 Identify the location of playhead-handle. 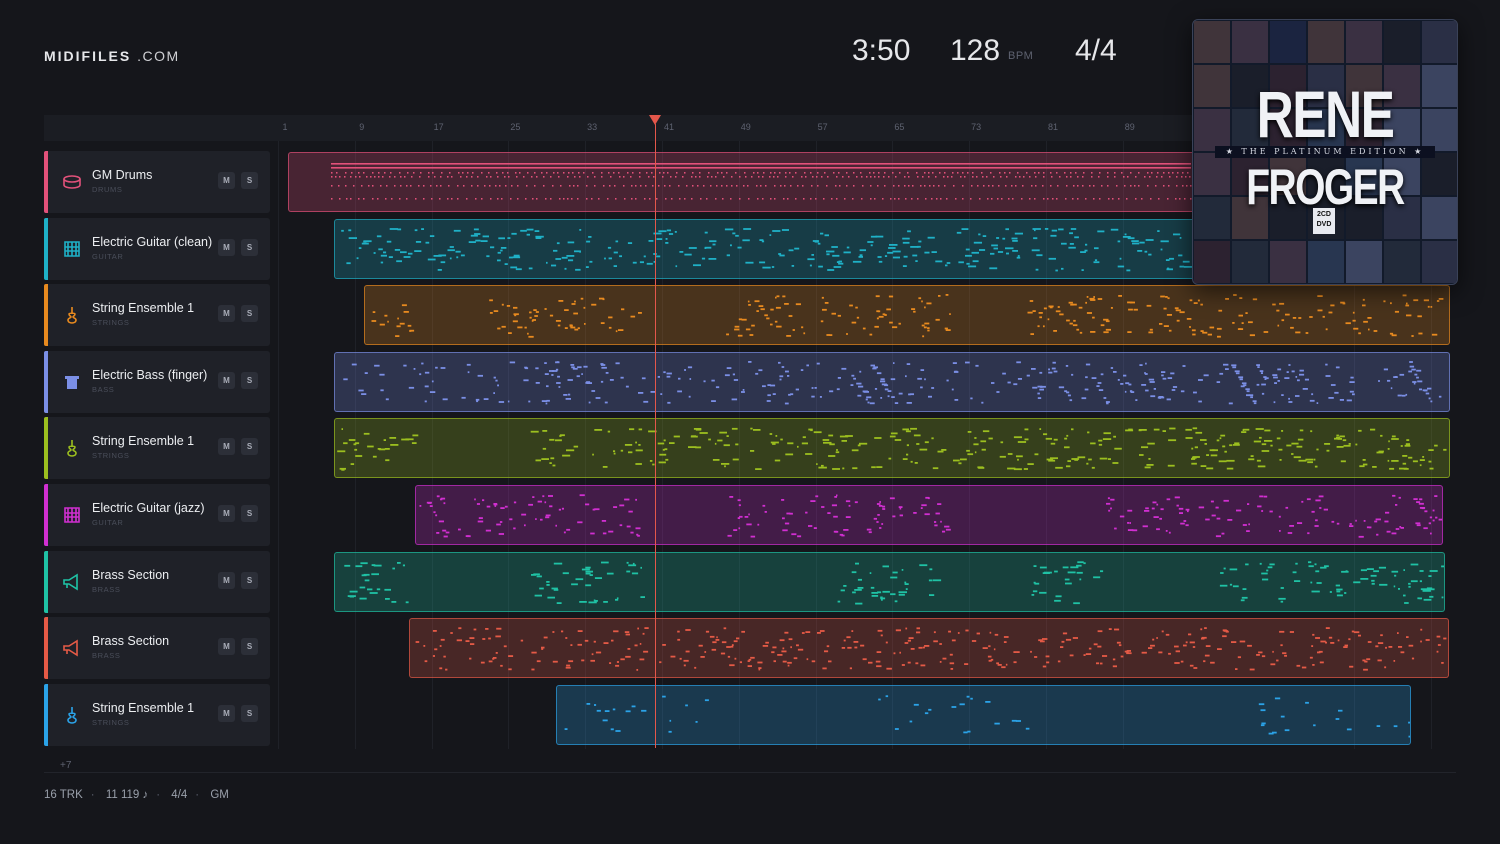
(655, 120).